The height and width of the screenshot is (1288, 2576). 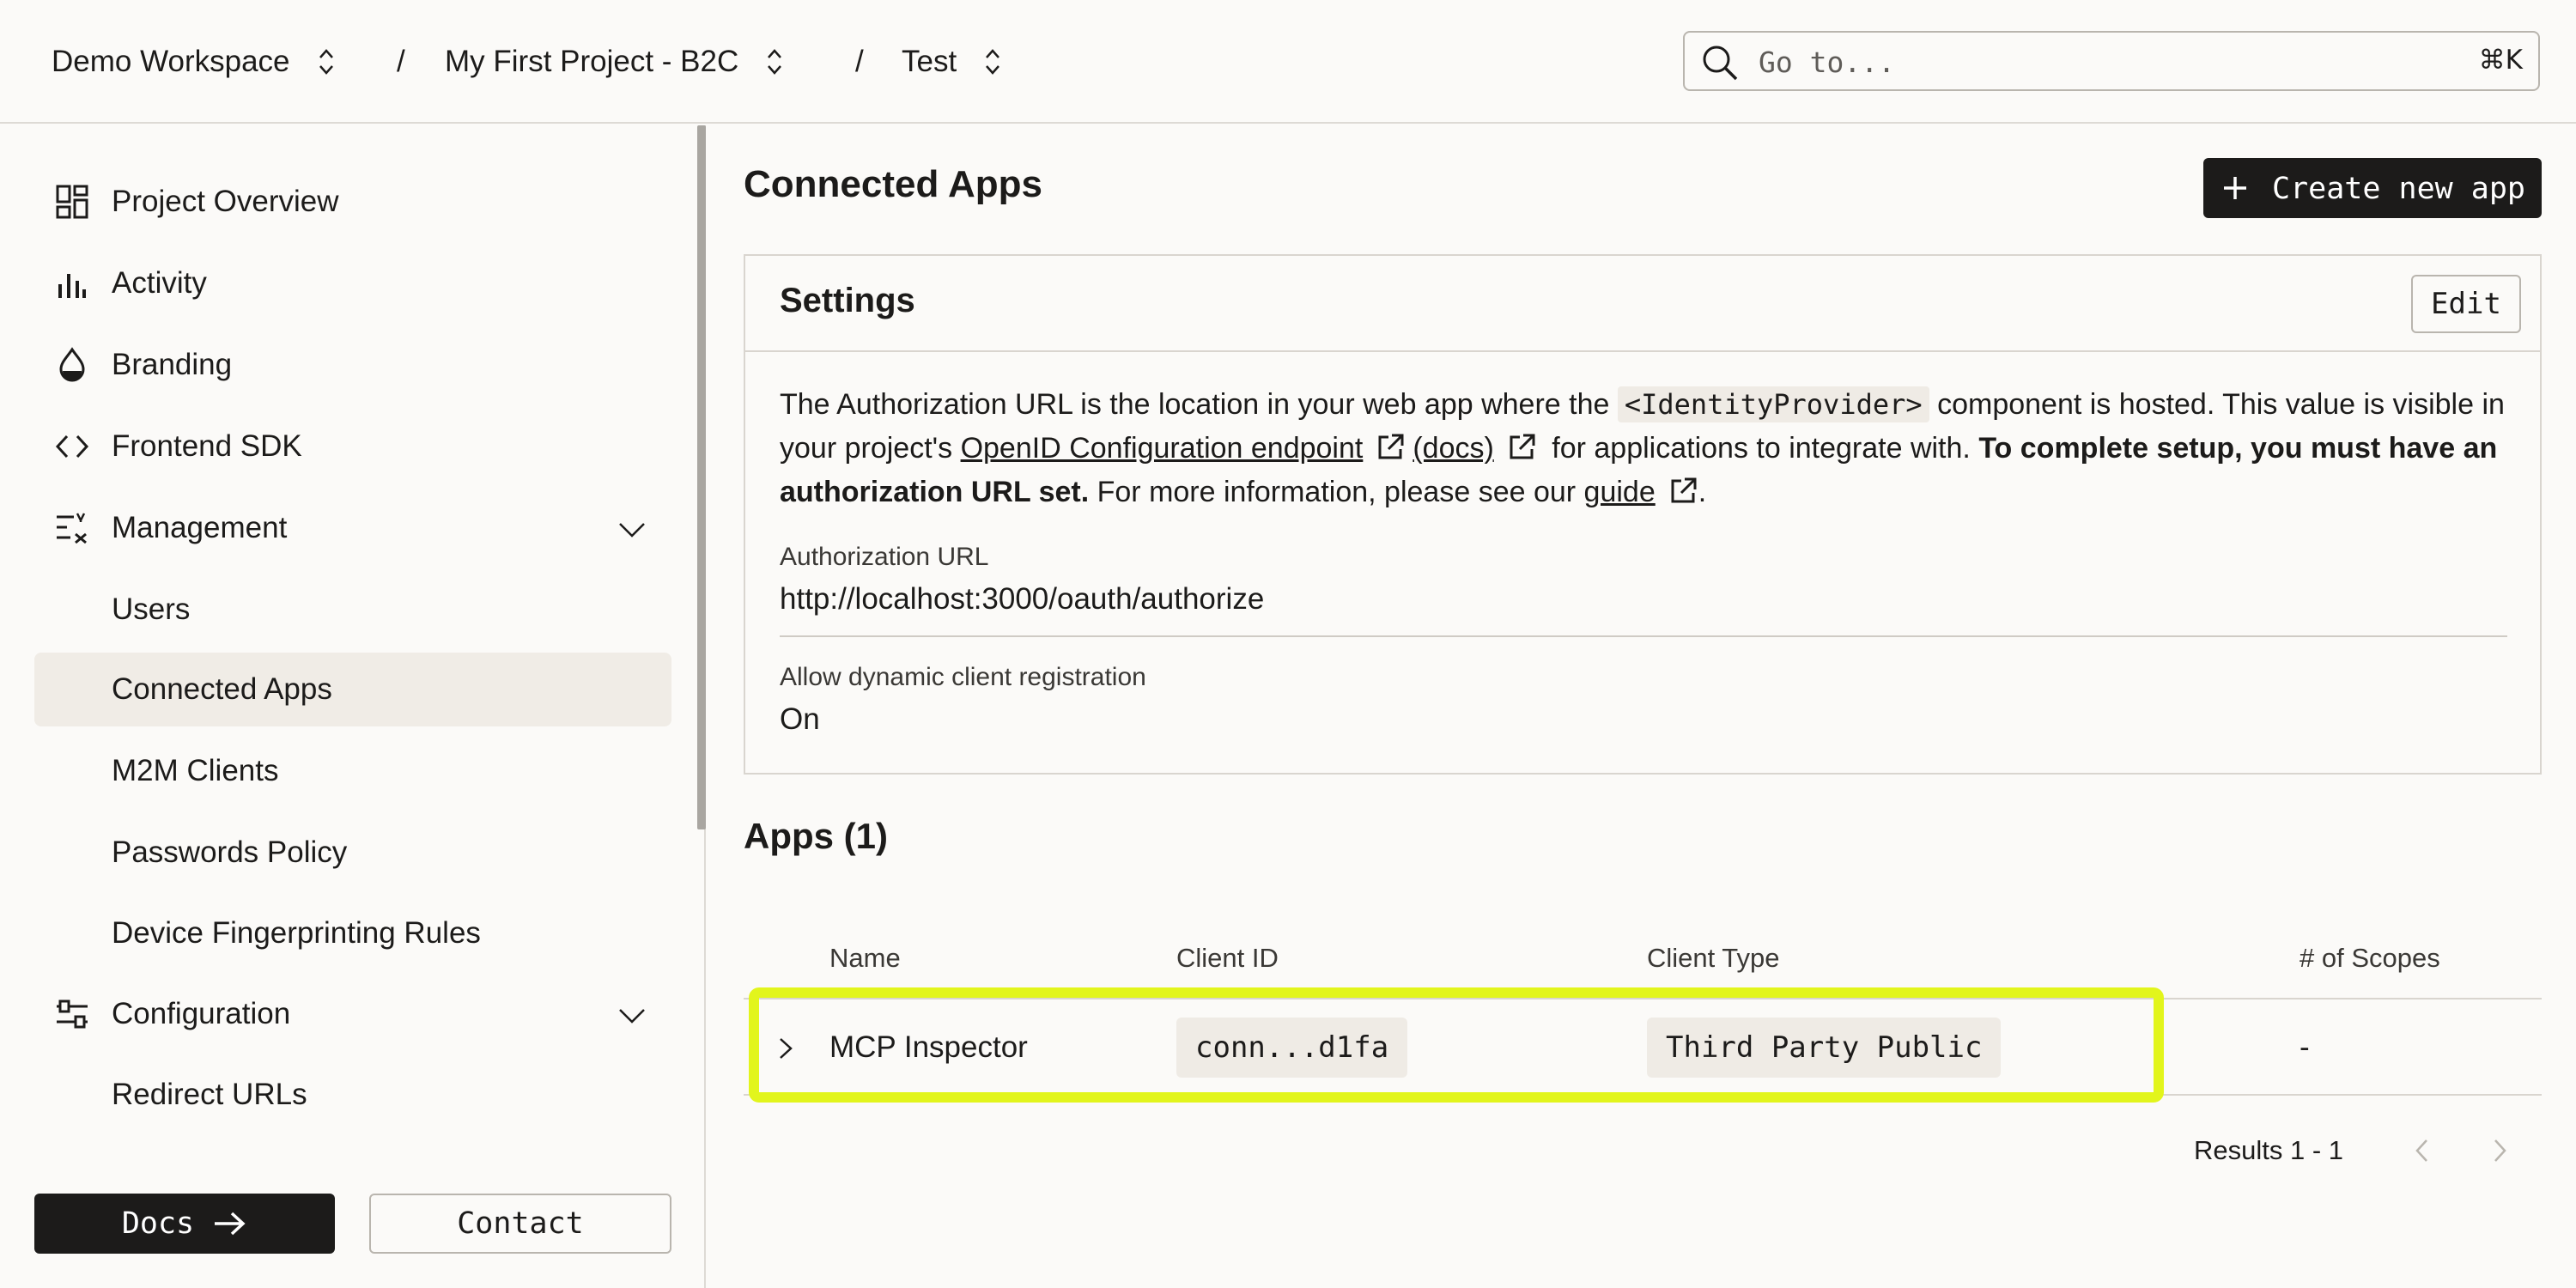 What do you see at coordinates (963, 677) in the screenshot?
I see `dcr-label: Allow dynamic client registration` at bounding box center [963, 677].